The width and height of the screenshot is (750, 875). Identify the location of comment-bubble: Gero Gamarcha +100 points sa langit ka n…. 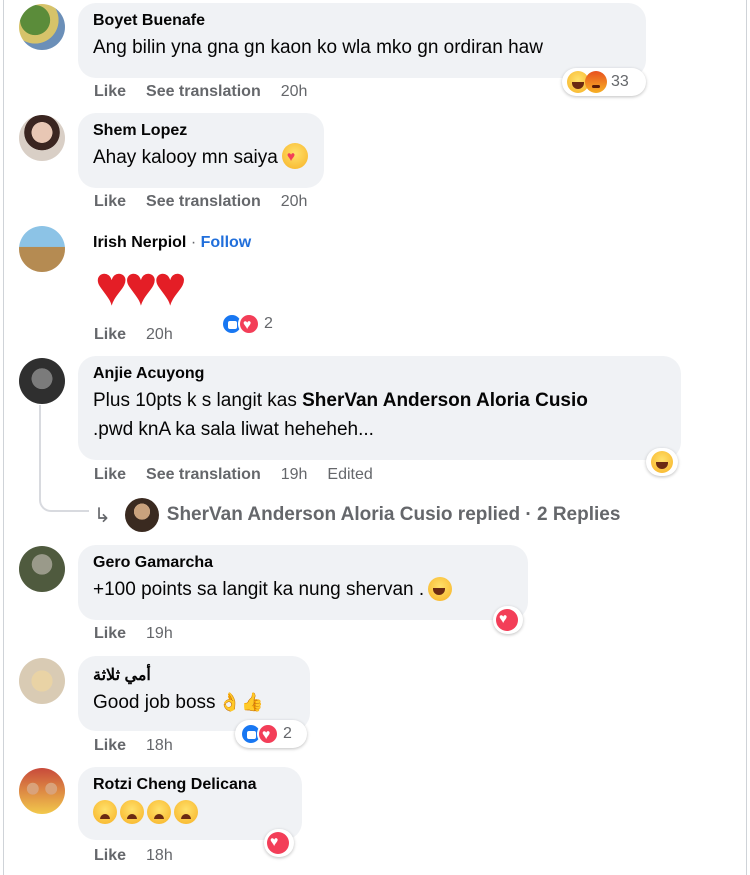
(303, 582).